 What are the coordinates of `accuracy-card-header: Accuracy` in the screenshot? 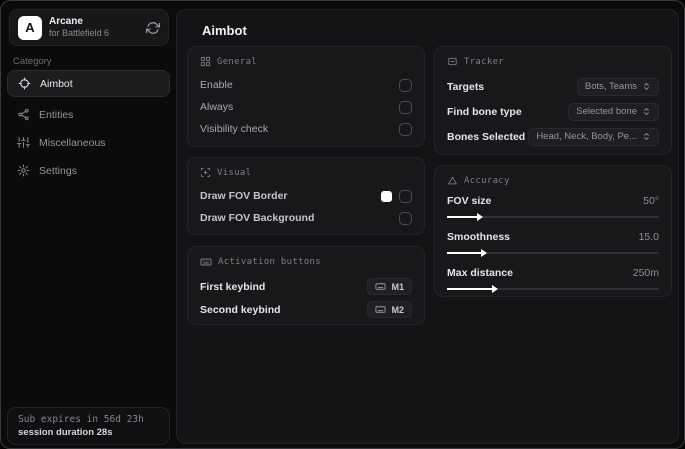 It's located at (553, 180).